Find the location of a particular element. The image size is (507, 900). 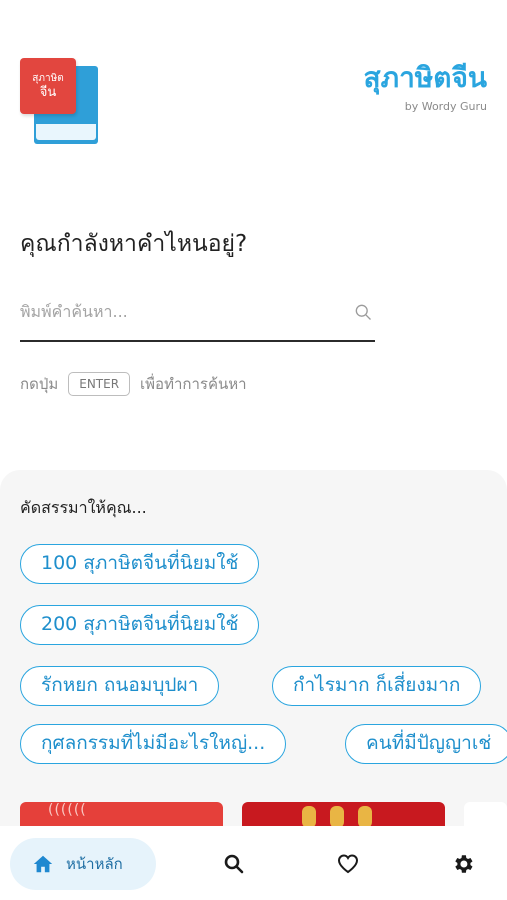

heart-icon is located at coordinates (348, 864).